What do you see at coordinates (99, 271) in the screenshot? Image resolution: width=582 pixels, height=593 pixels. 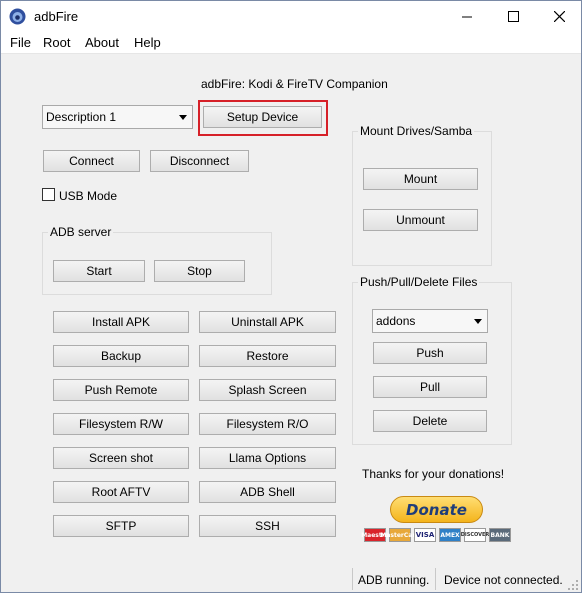 I see `start-button: Start` at bounding box center [99, 271].